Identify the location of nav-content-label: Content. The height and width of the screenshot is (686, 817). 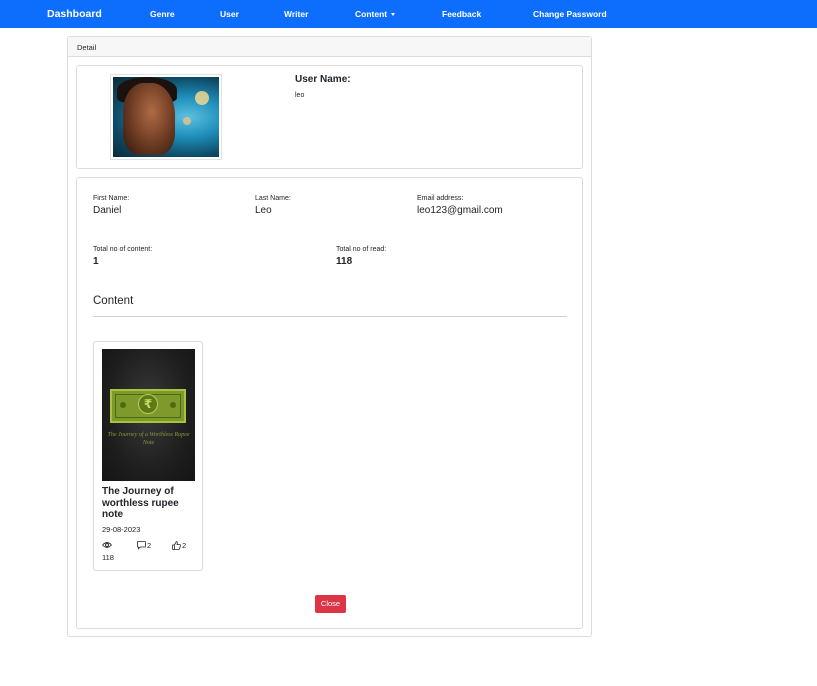
(371, 14).